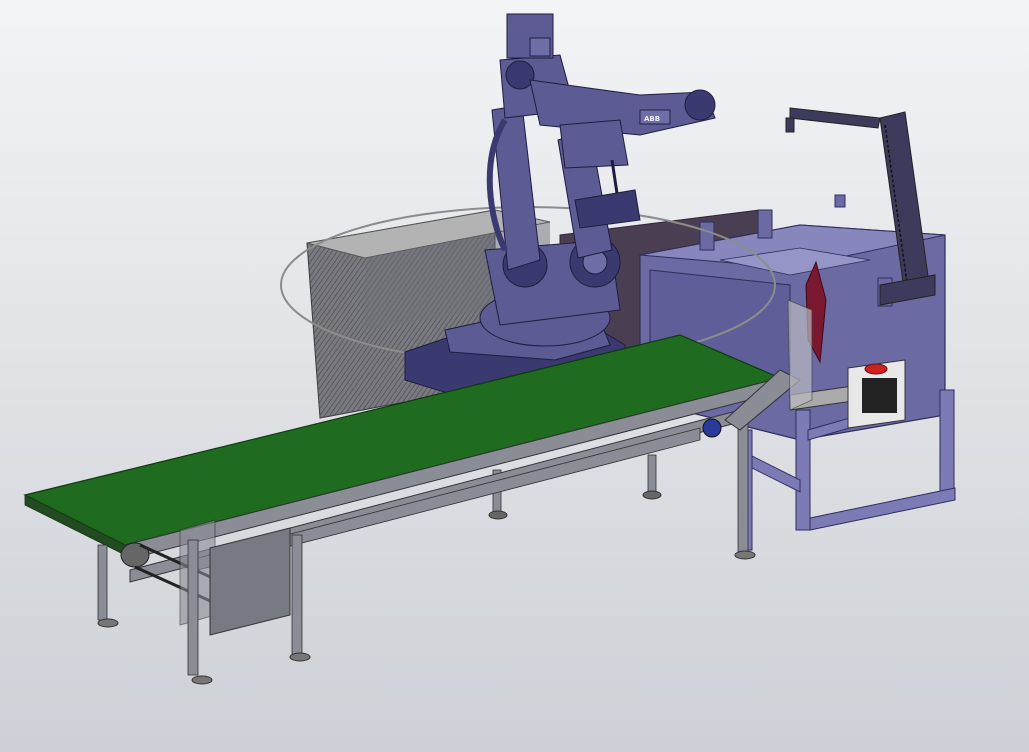 The height and width of the screenshot is (752, 1029). I want to click on control-panel, so click(876, 394).